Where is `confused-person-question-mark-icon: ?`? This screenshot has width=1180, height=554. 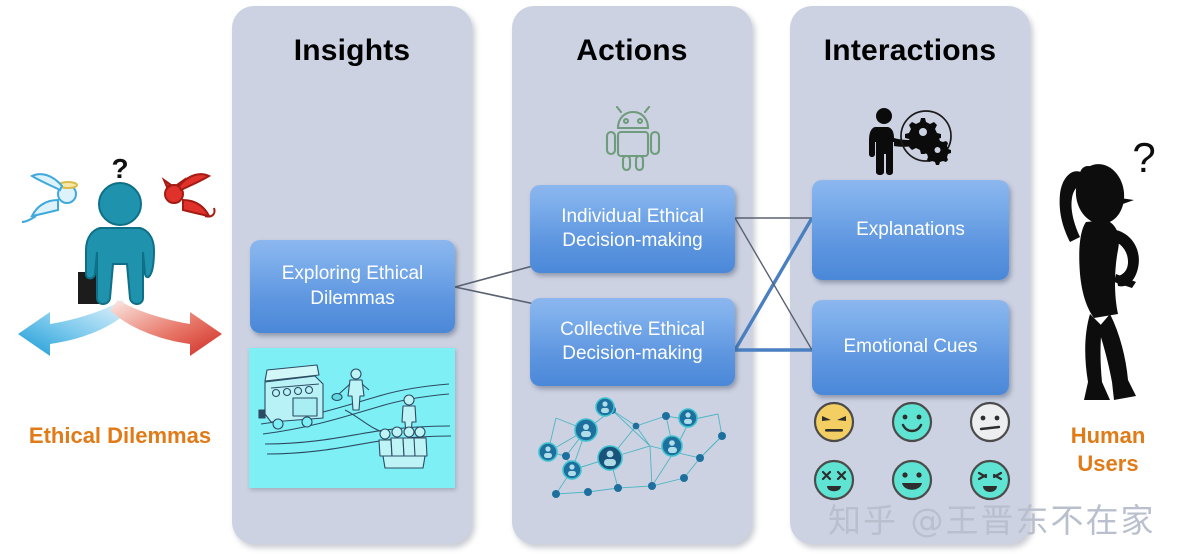 confused-person-question-mark-icon: ? is located at coordinates (1107, 269).